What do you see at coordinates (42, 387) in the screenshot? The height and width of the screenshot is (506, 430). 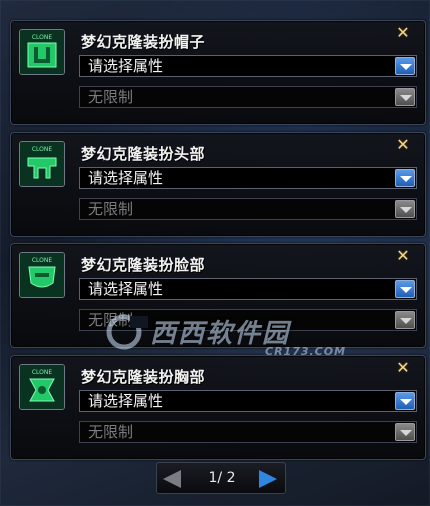 I see `clone-chest-icon: CLONE` at bounding box center [42, 387].